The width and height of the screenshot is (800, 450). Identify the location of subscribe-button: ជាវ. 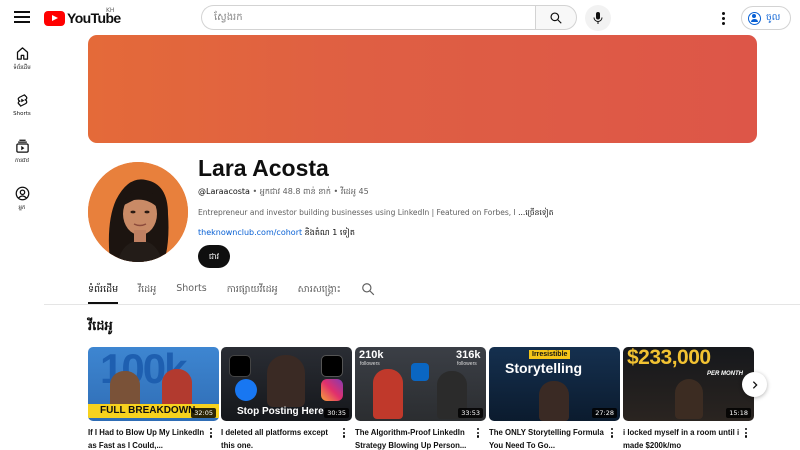
(214, 256).